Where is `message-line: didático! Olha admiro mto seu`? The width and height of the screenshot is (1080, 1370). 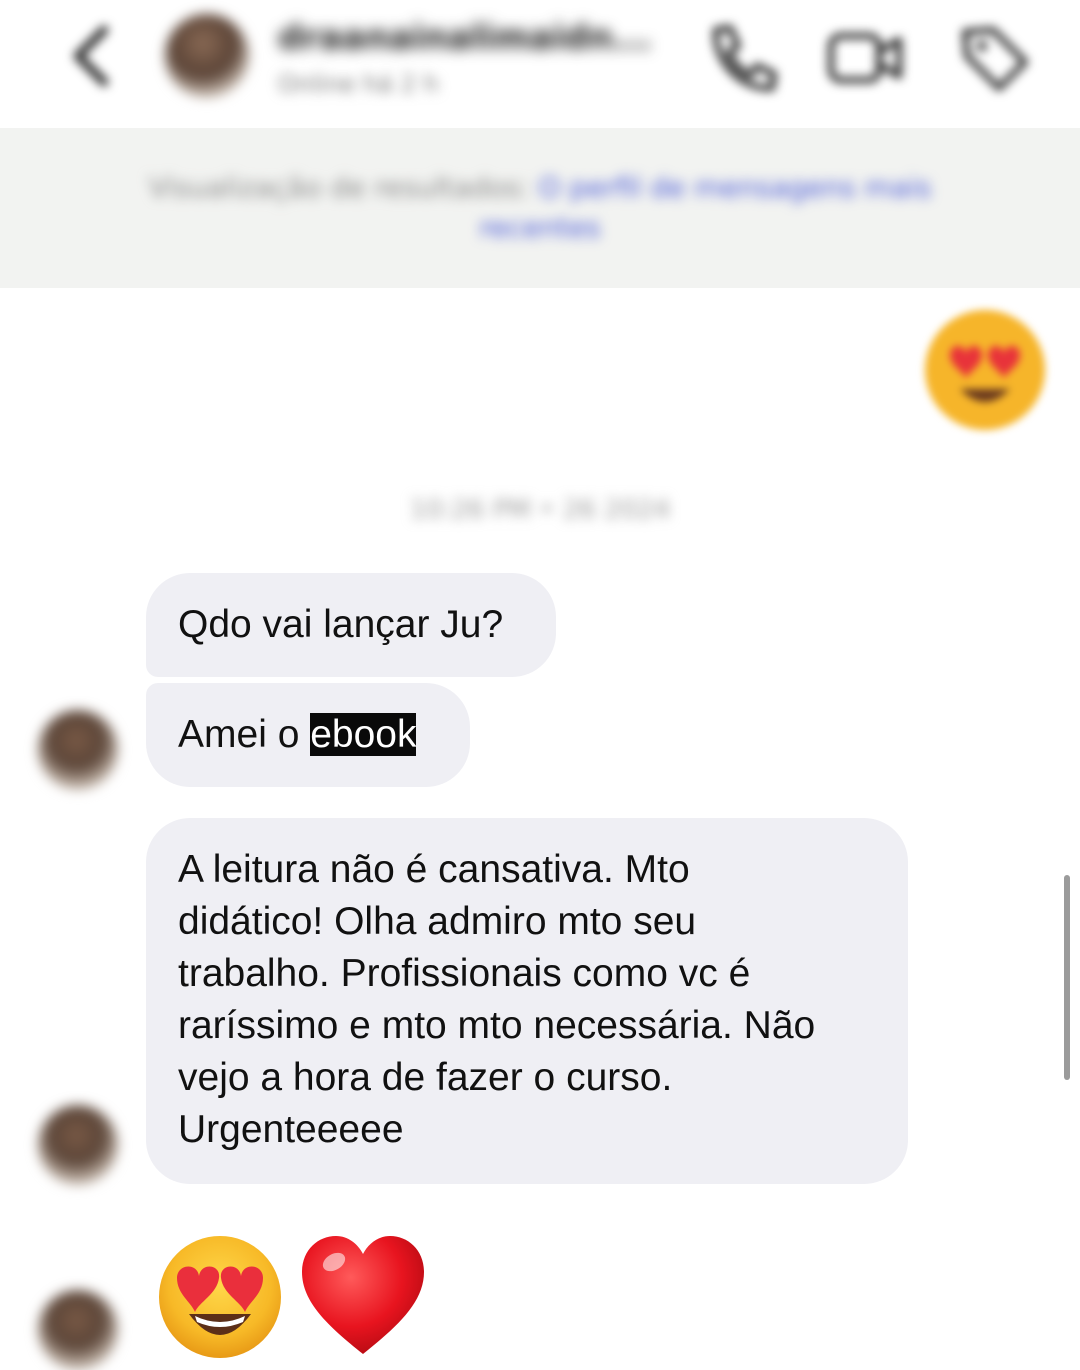 message-line: didático! Olha admiro mto seu is located at coordinates (437, 921).